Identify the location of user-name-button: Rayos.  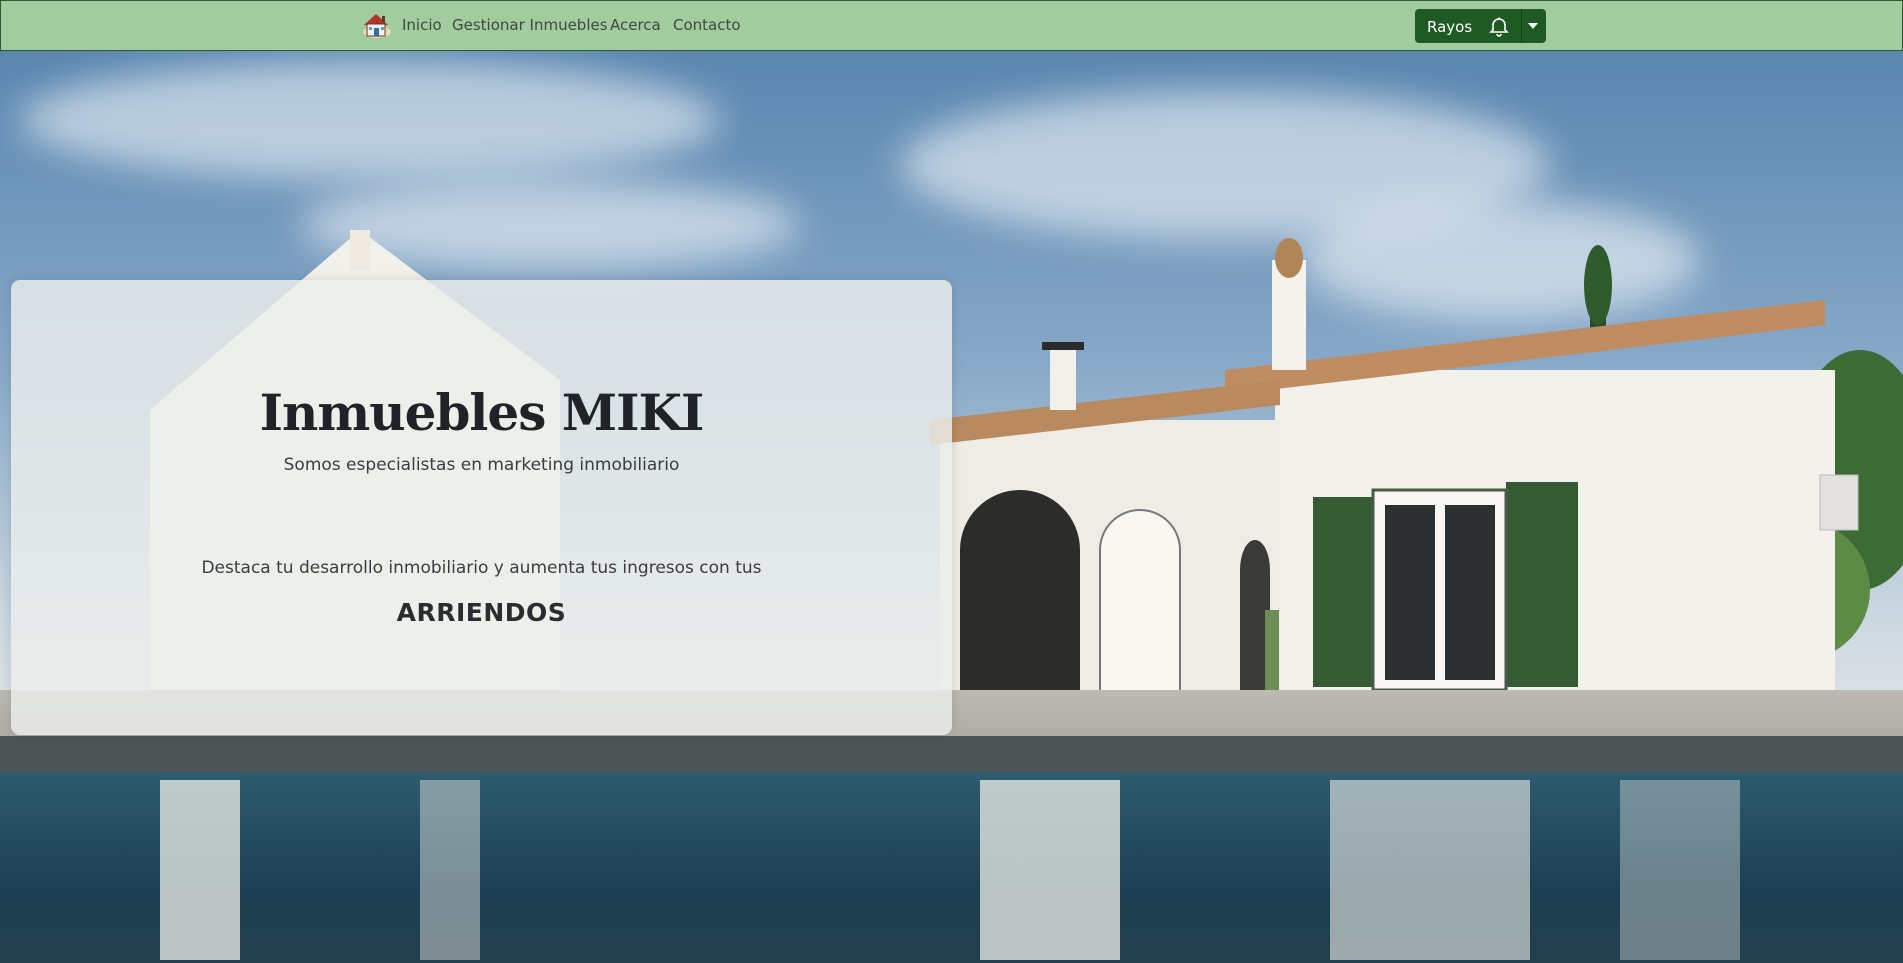
(1449, 27).